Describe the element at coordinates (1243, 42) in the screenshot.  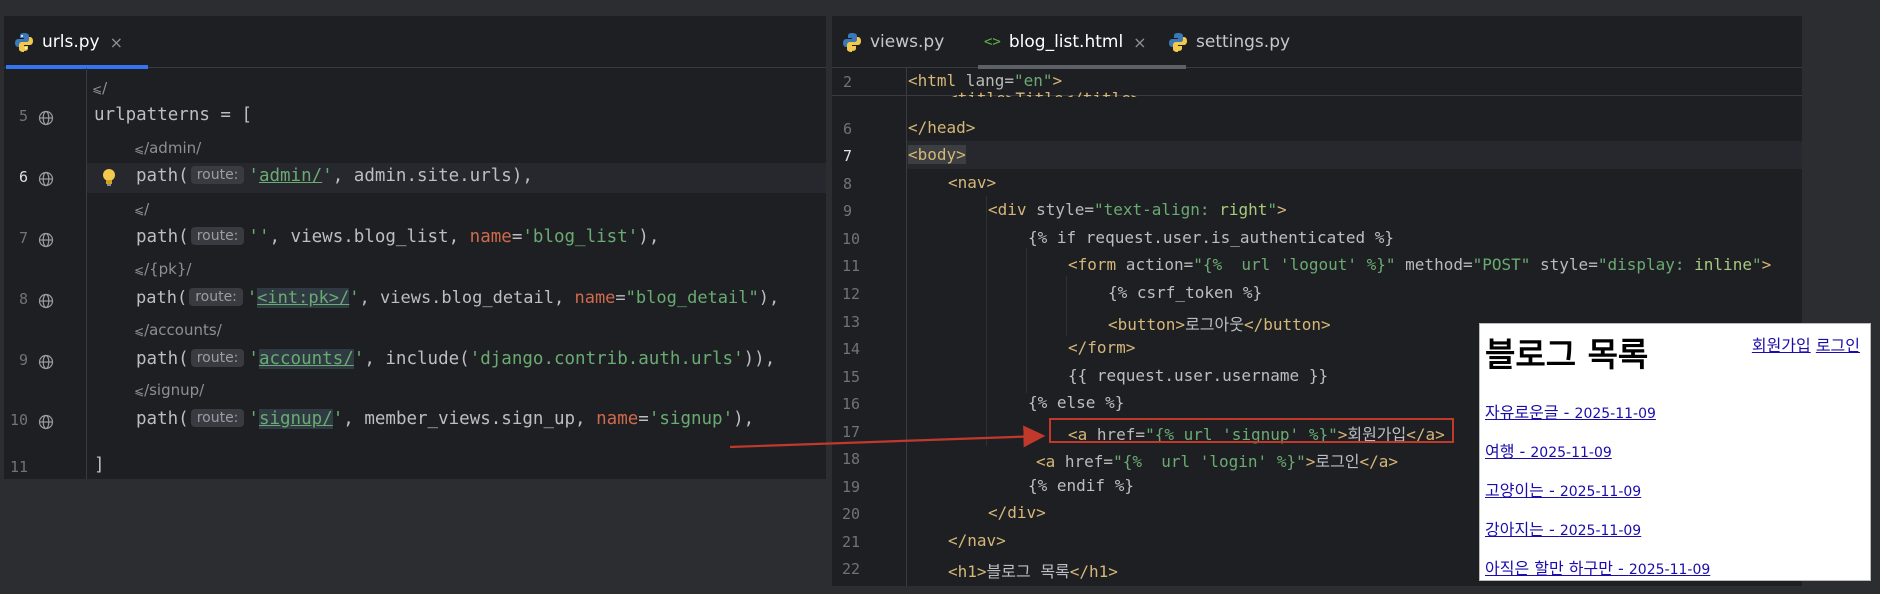
I see `tab-label: settings.py` at that location.